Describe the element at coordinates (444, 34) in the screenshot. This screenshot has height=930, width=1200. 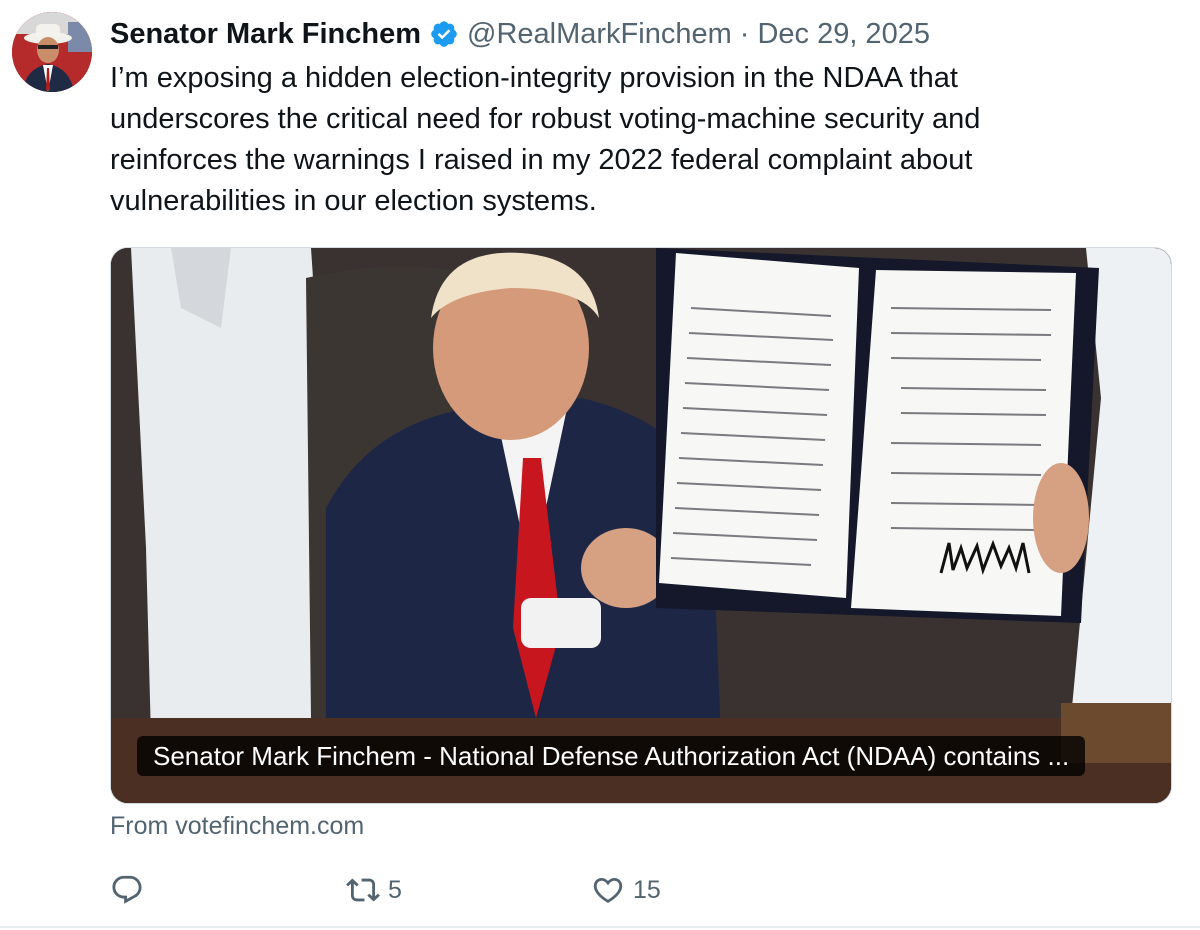
I see `verified-badge-icon` at that location.